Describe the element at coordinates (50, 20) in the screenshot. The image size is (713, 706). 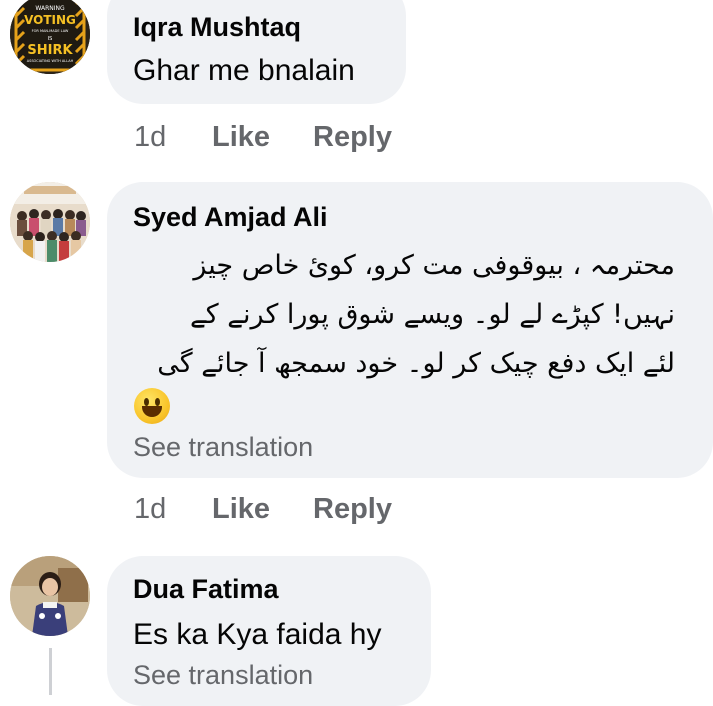
I see `svg-text: VOTING` at that location.